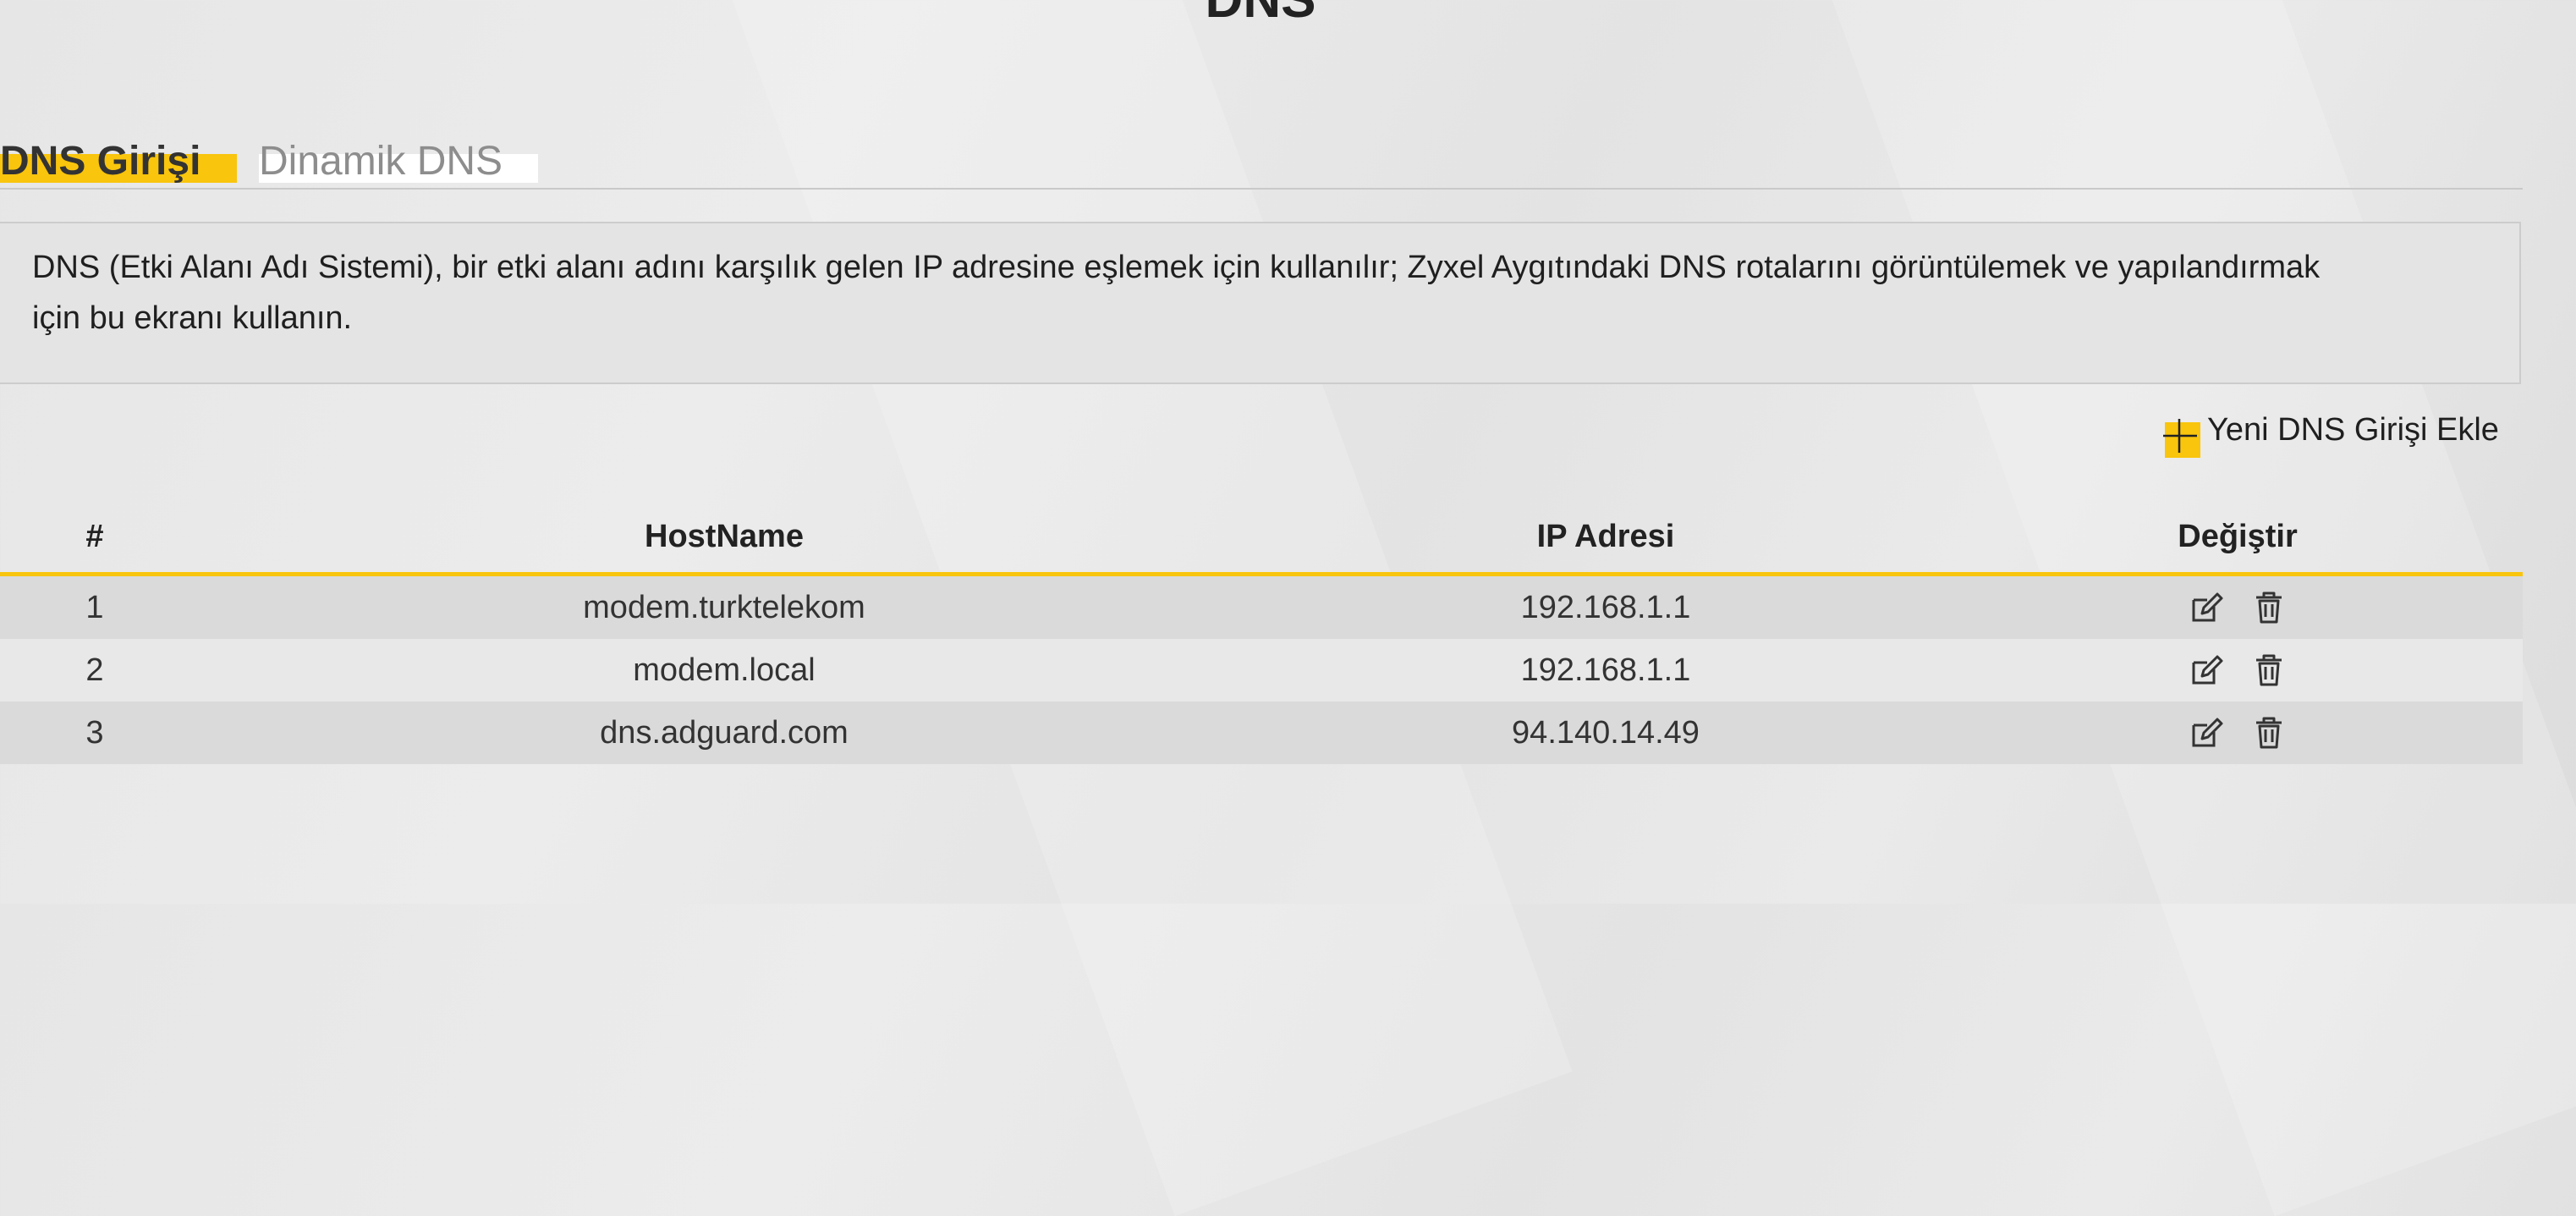 This screenshot has height=1216, width=2576. I want to click on cell-num: 3, so click(94, 733).